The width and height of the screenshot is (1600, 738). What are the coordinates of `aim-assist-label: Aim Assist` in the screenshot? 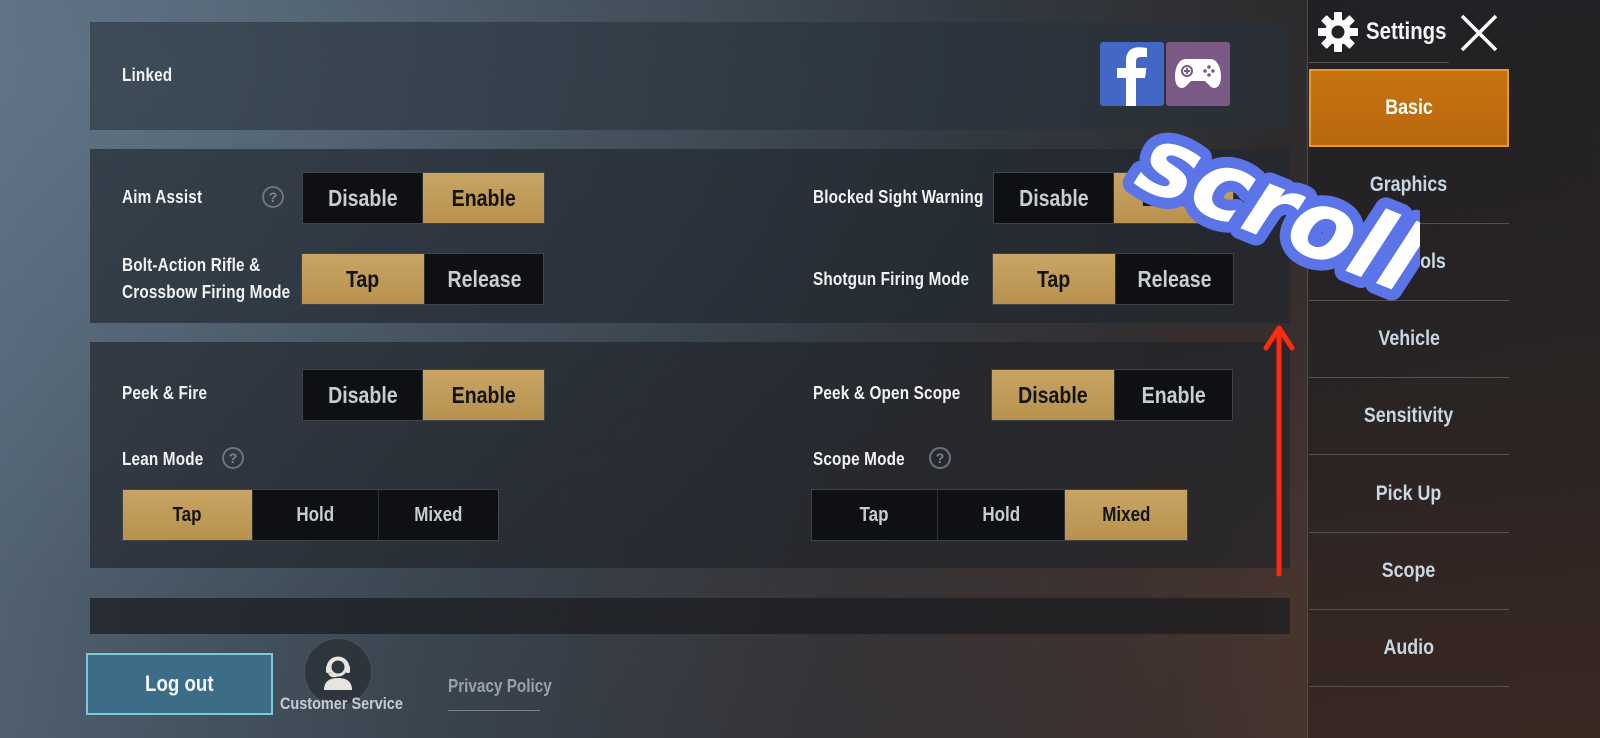 It's located at (162, 197).